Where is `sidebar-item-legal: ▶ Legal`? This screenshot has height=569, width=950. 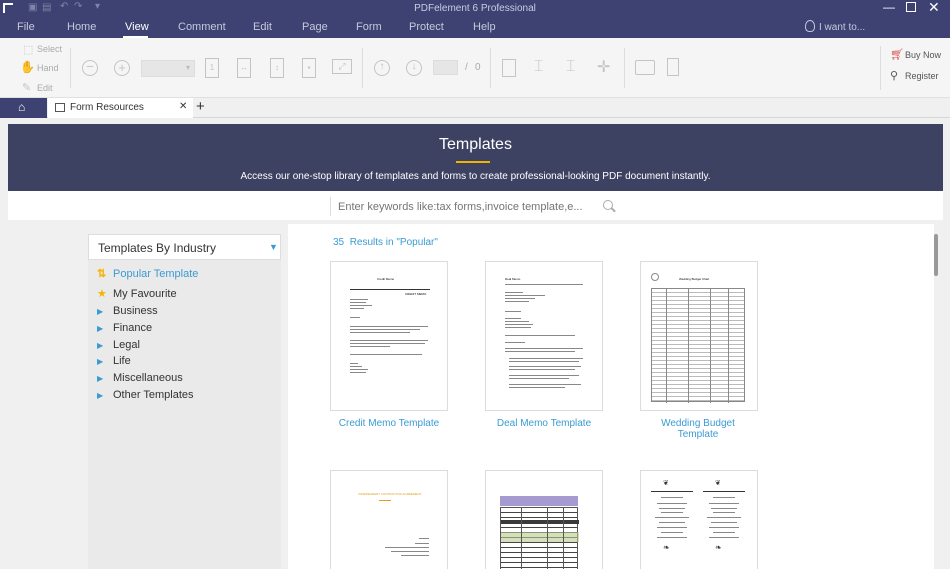
sidebar-item-legal: ▶ Legal is located at coordinates (118, 345).